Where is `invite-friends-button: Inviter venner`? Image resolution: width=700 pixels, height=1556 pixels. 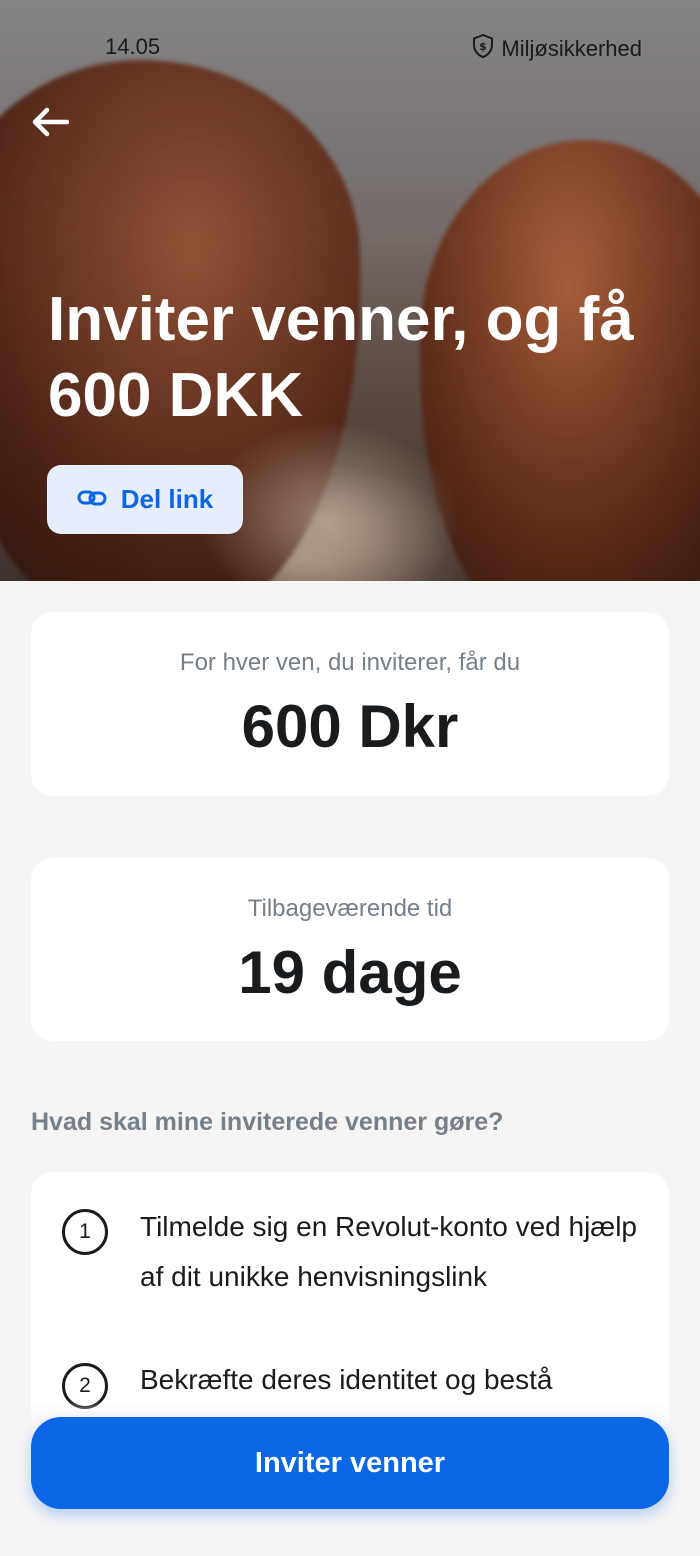 invite-friends-button: Inviter venner is located at coordinates (350, 1463).